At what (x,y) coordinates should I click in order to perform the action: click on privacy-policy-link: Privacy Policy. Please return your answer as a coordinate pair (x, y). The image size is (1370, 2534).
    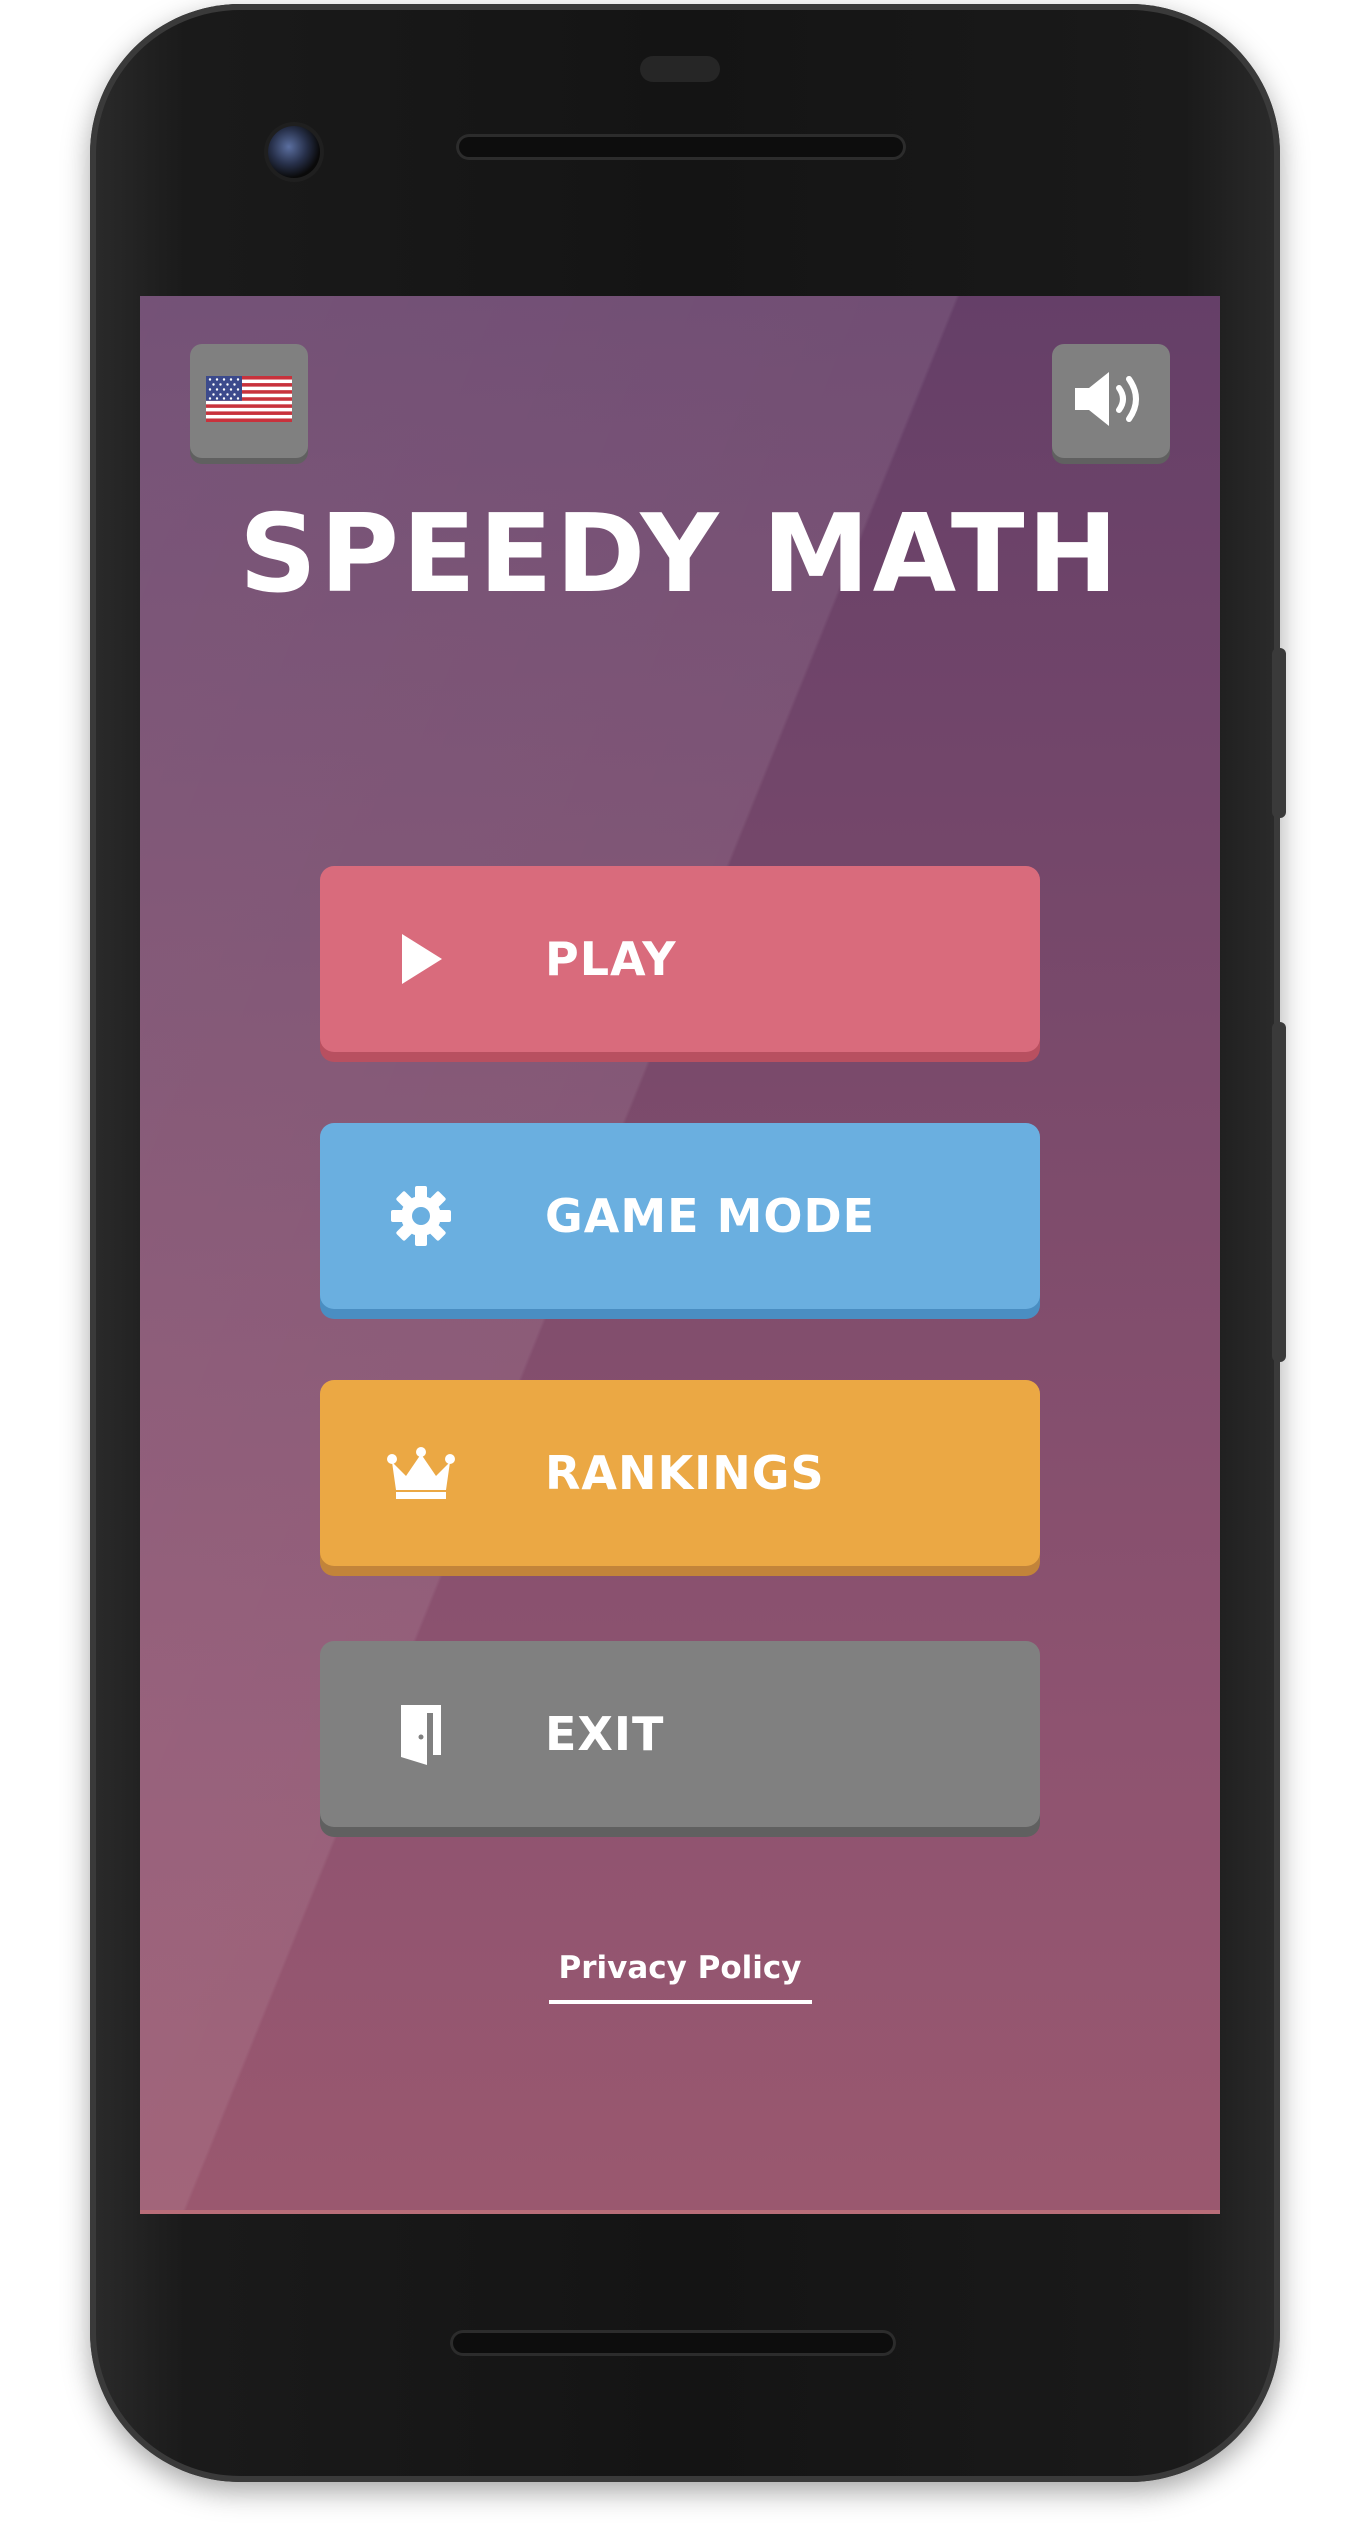
    Looking at the image, I should click on (680, 1977).